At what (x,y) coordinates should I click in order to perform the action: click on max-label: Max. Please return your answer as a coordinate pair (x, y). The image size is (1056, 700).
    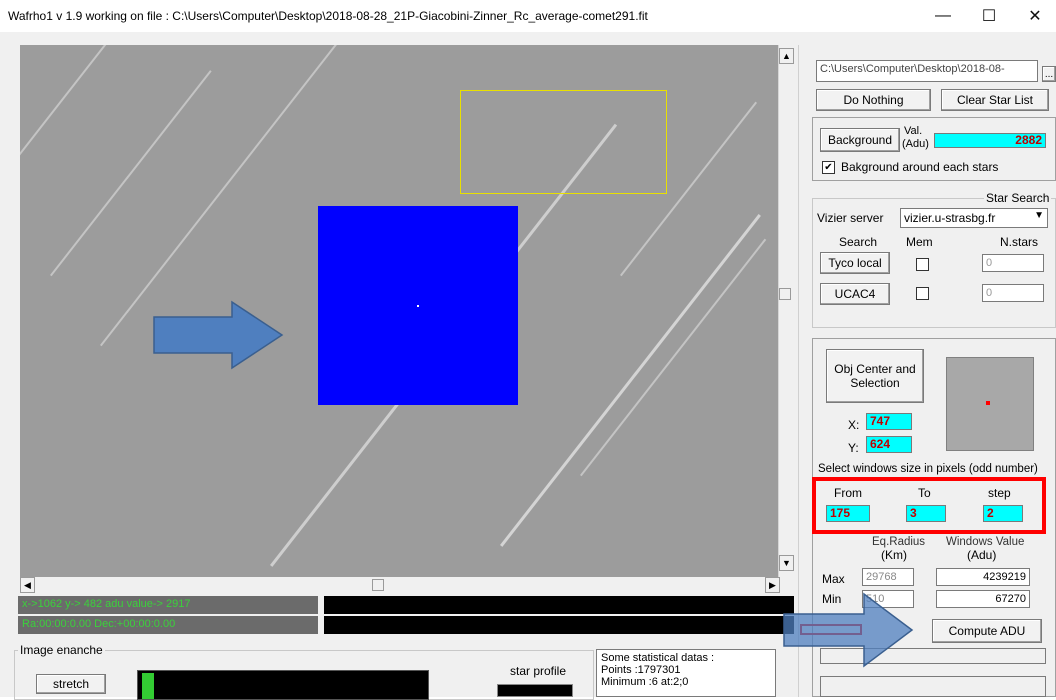
    Looking at the image, I should click on (833, 579).